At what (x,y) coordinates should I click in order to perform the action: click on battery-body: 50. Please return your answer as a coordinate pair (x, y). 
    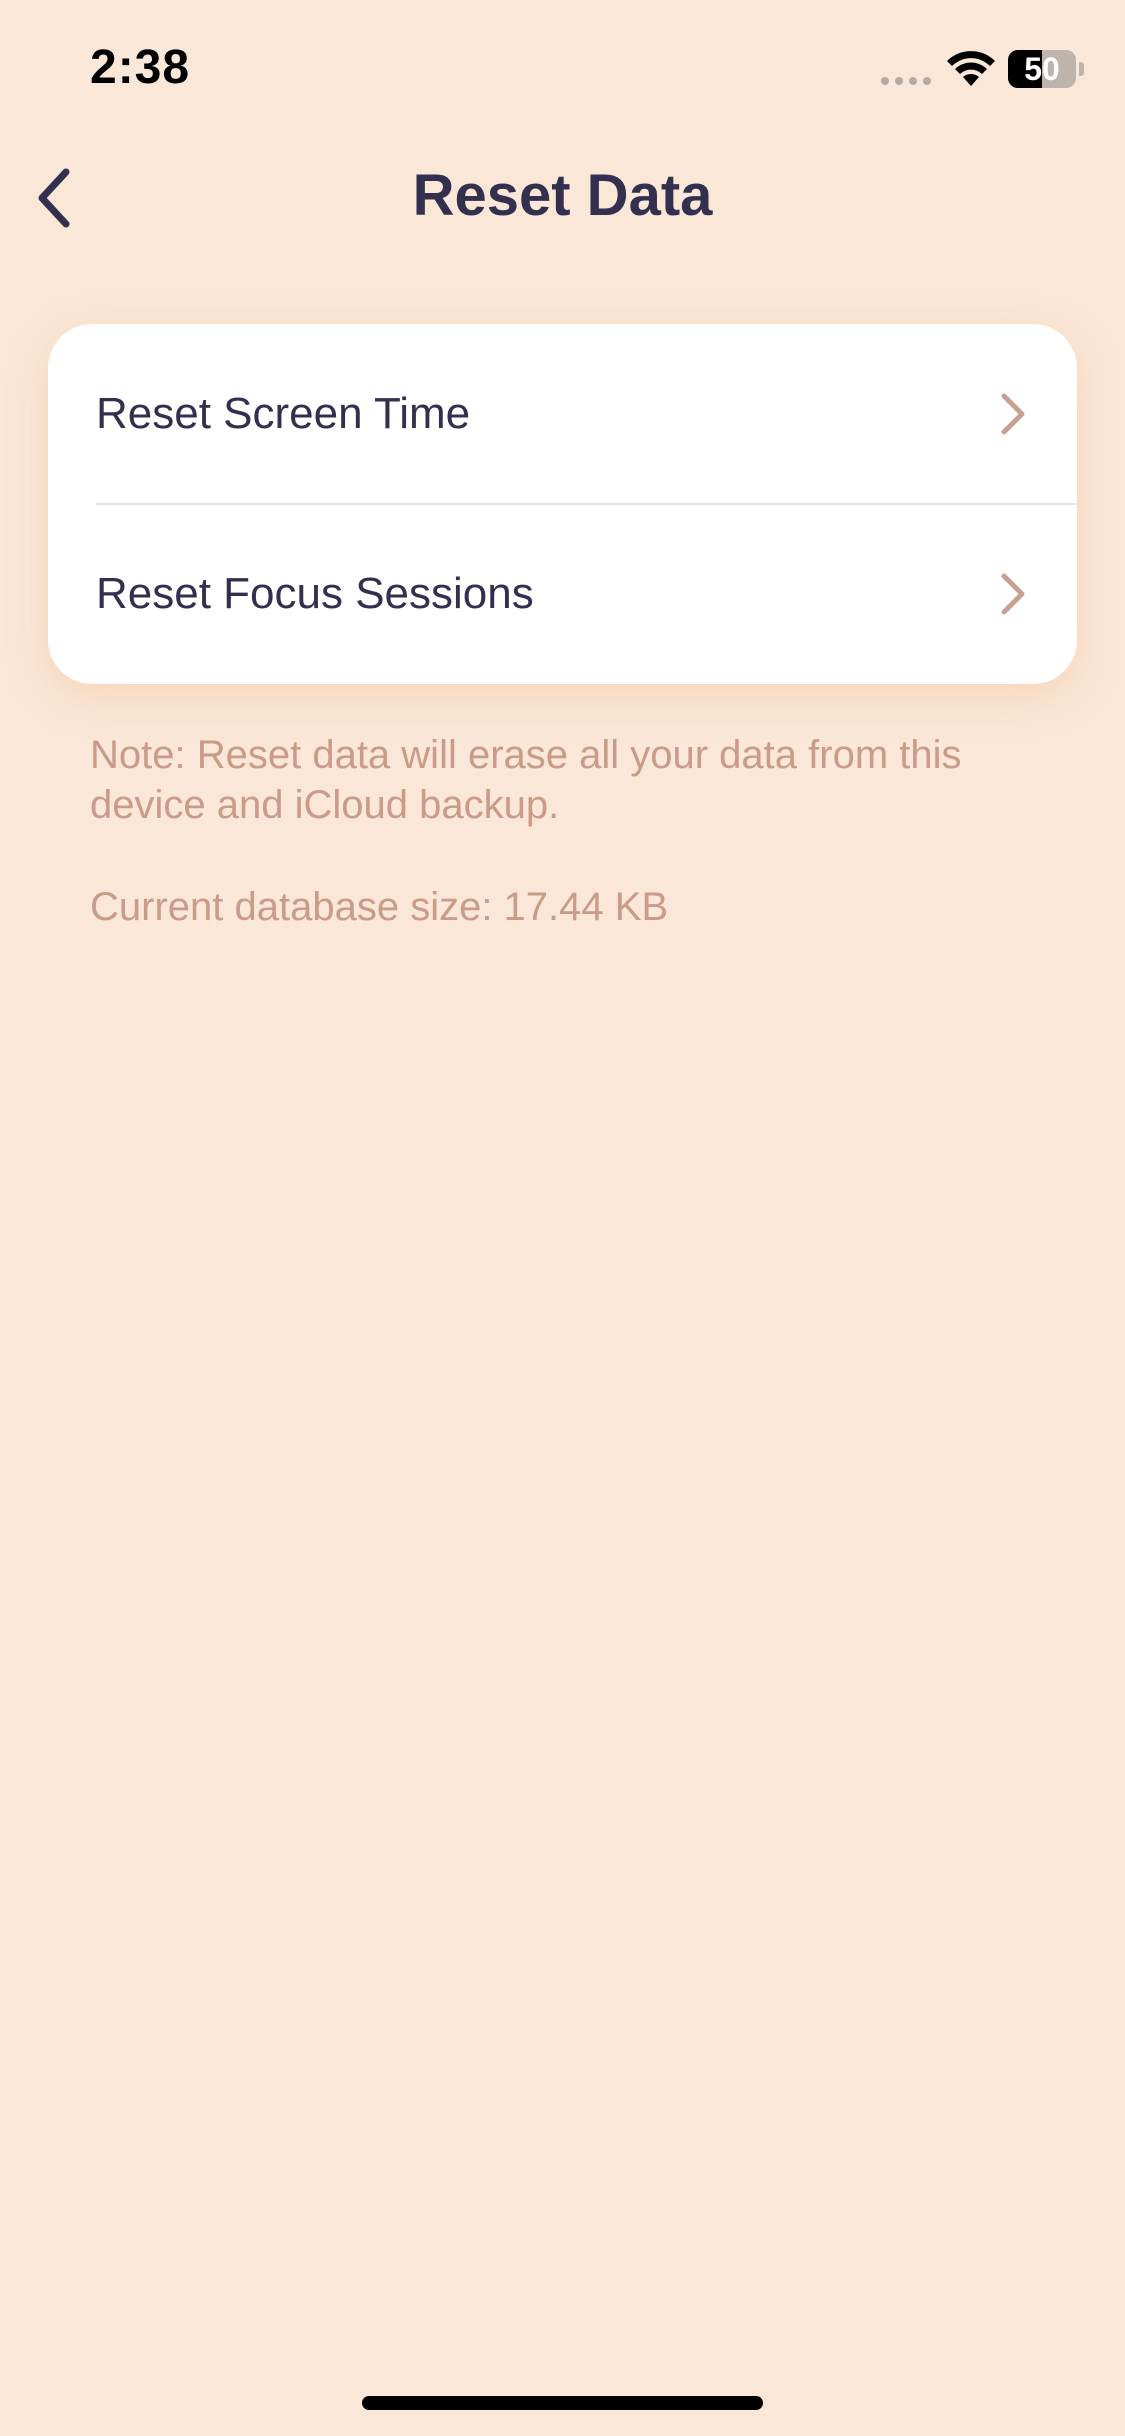
    Looking at the image, I should click on (1042, 69).